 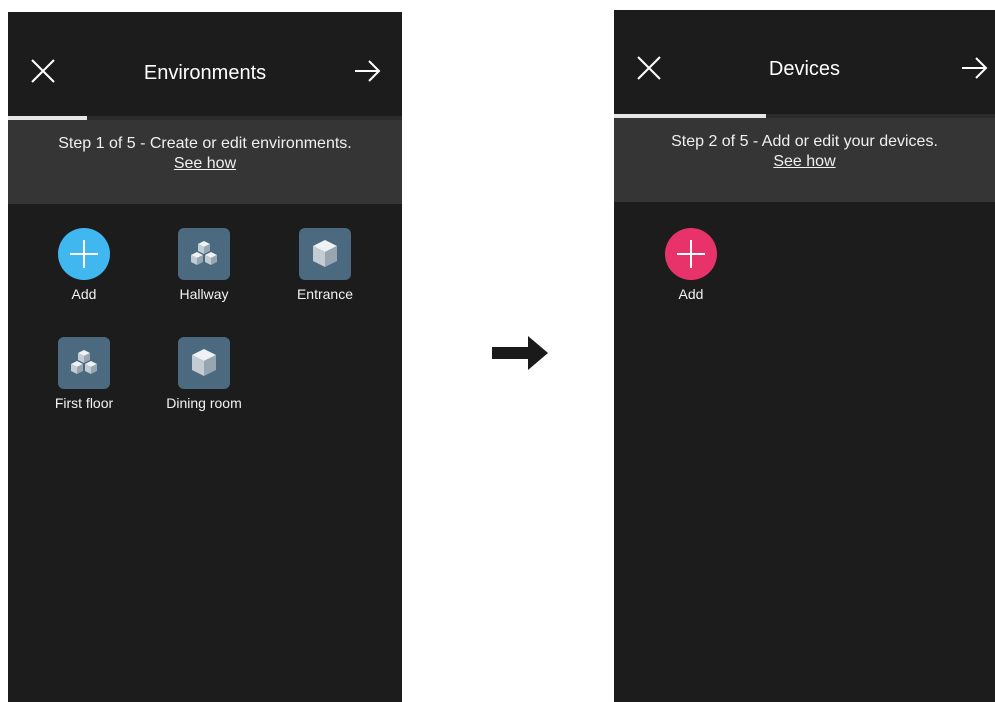 What do you see at coordinates (325, 294) in the screenshot?
I see `tile-label: Entrance` at bounding box center [325, 294].